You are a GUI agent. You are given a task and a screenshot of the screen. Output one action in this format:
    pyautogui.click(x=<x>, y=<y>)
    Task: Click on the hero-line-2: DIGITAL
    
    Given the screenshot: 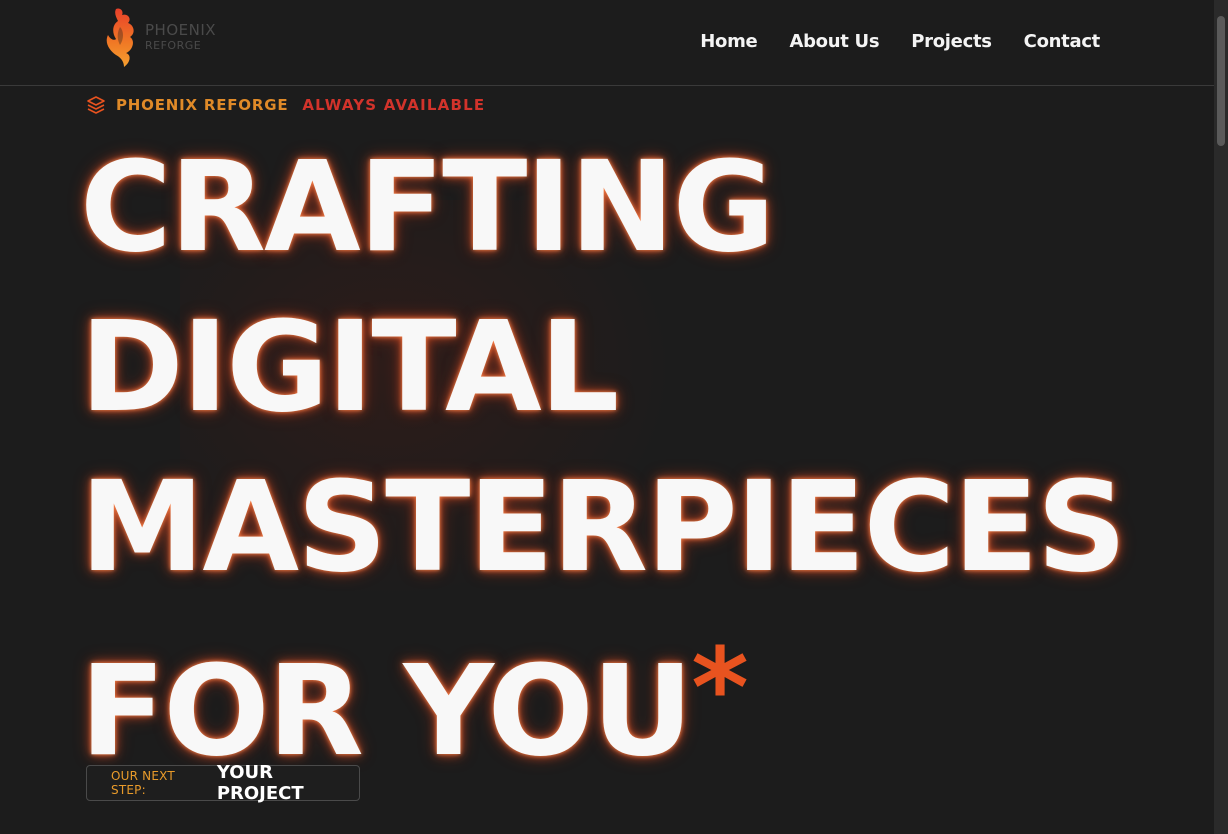 What is the action you would take?
    pyautogui.click(x=349, y=367)
    